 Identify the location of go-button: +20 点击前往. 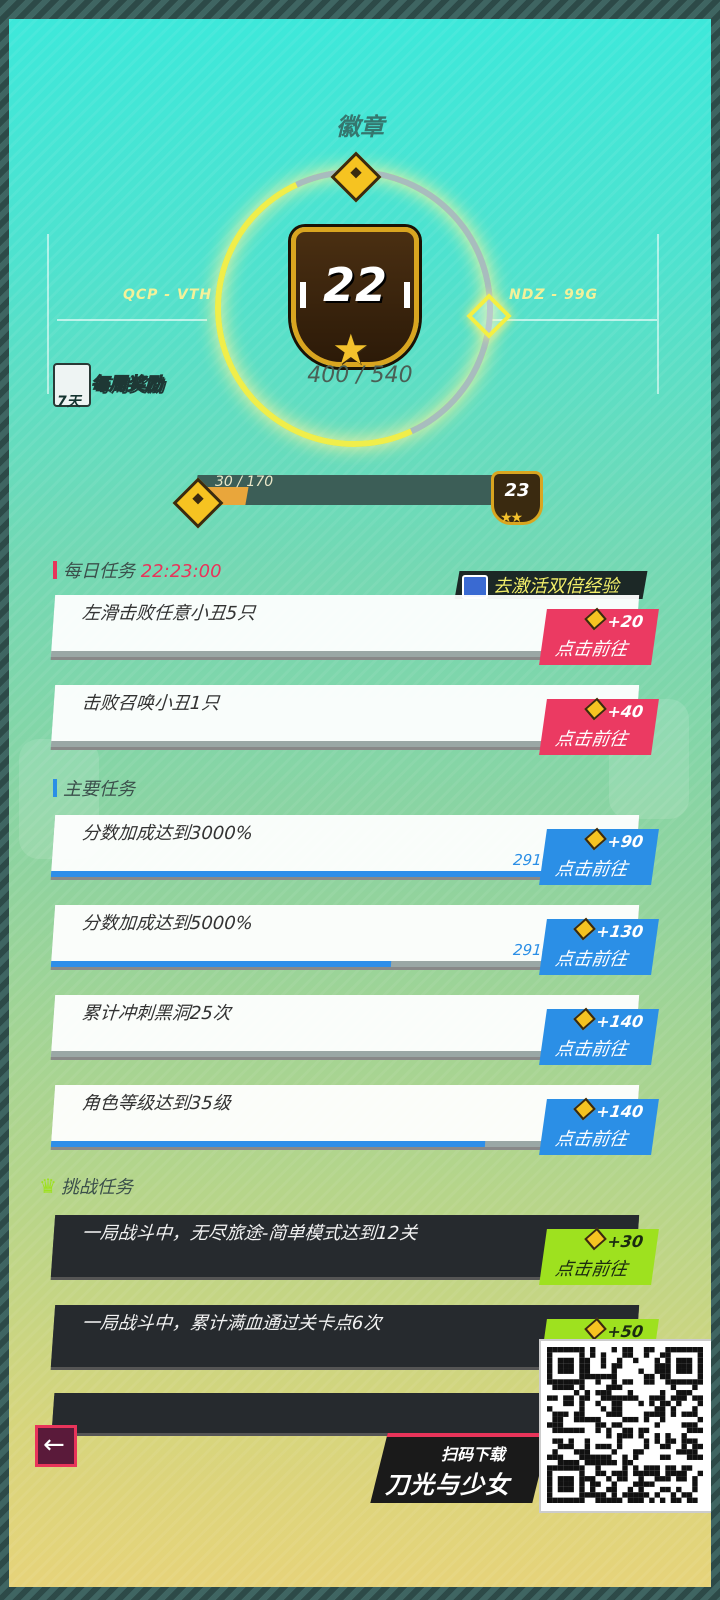
(599, 636).